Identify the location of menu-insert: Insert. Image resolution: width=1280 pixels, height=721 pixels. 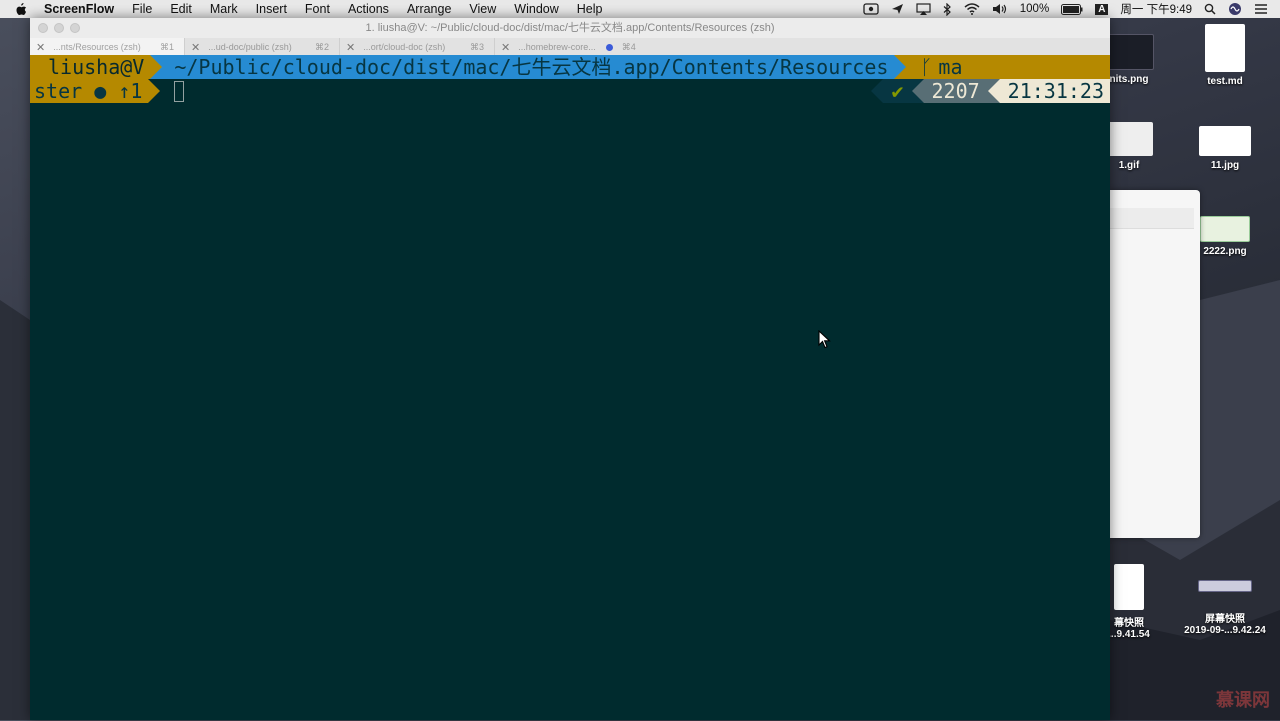
(271, 9).